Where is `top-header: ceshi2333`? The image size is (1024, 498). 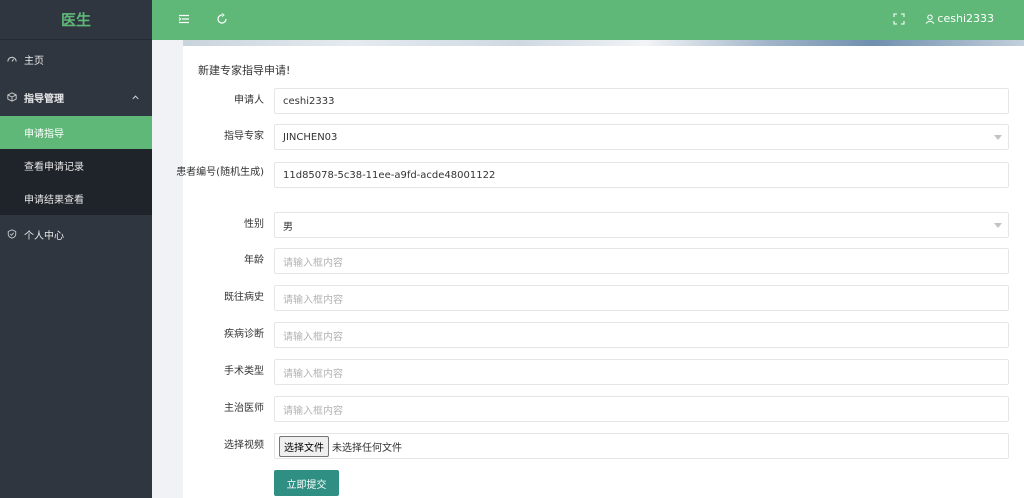
top-header: ceshi2333 is located at coordinates (588, 20).